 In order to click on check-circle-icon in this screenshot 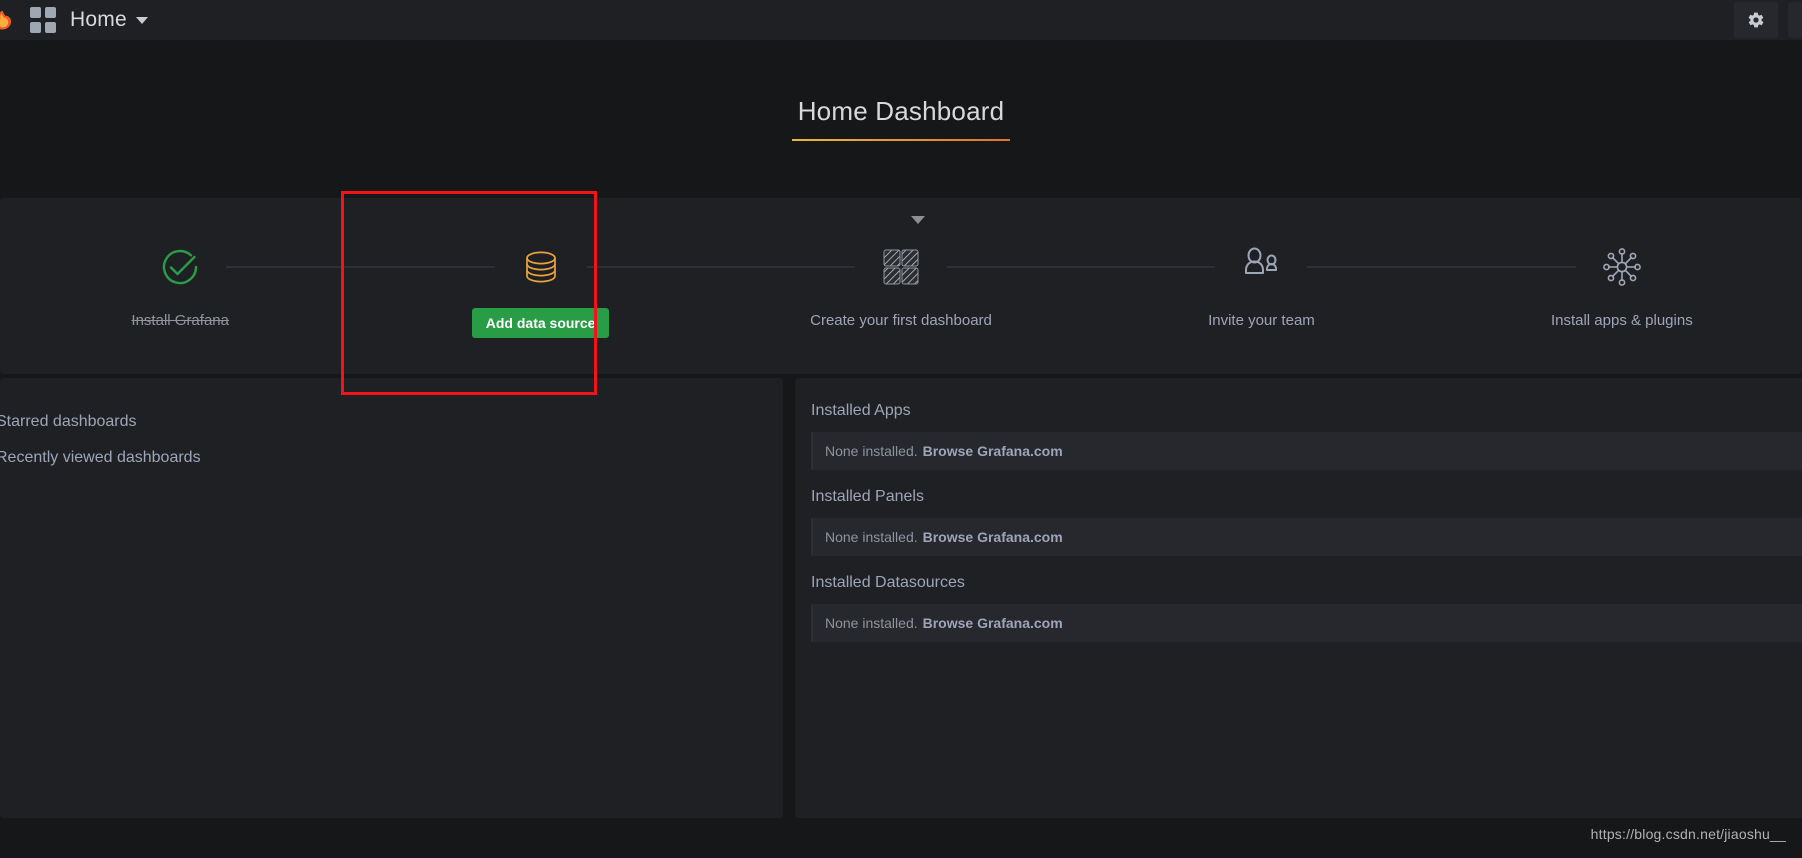, I will do `click(180, 267)`.